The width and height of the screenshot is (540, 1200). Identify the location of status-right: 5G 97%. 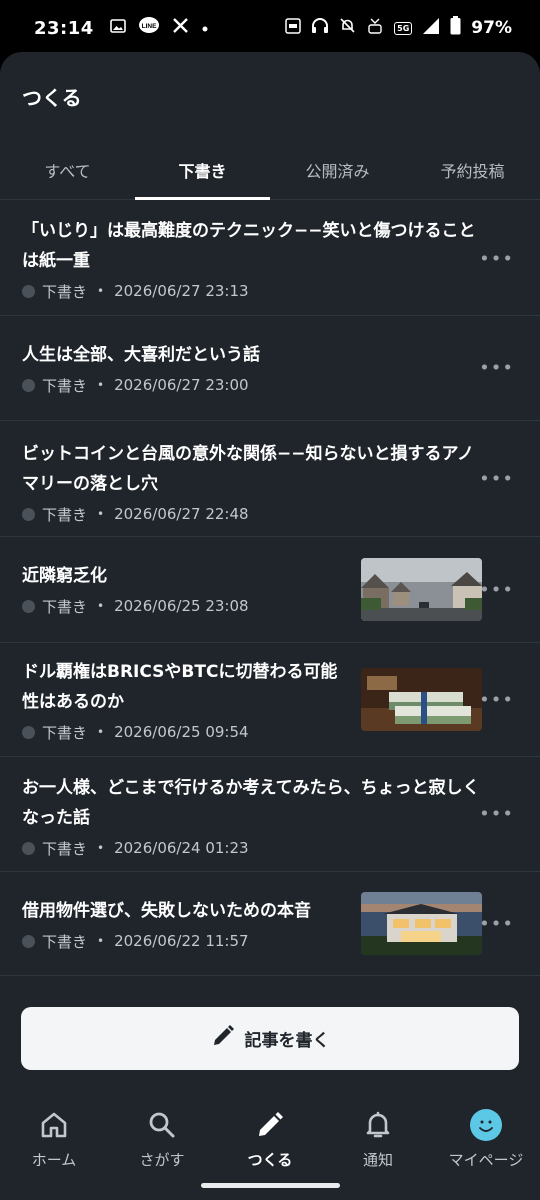
(398, 28).